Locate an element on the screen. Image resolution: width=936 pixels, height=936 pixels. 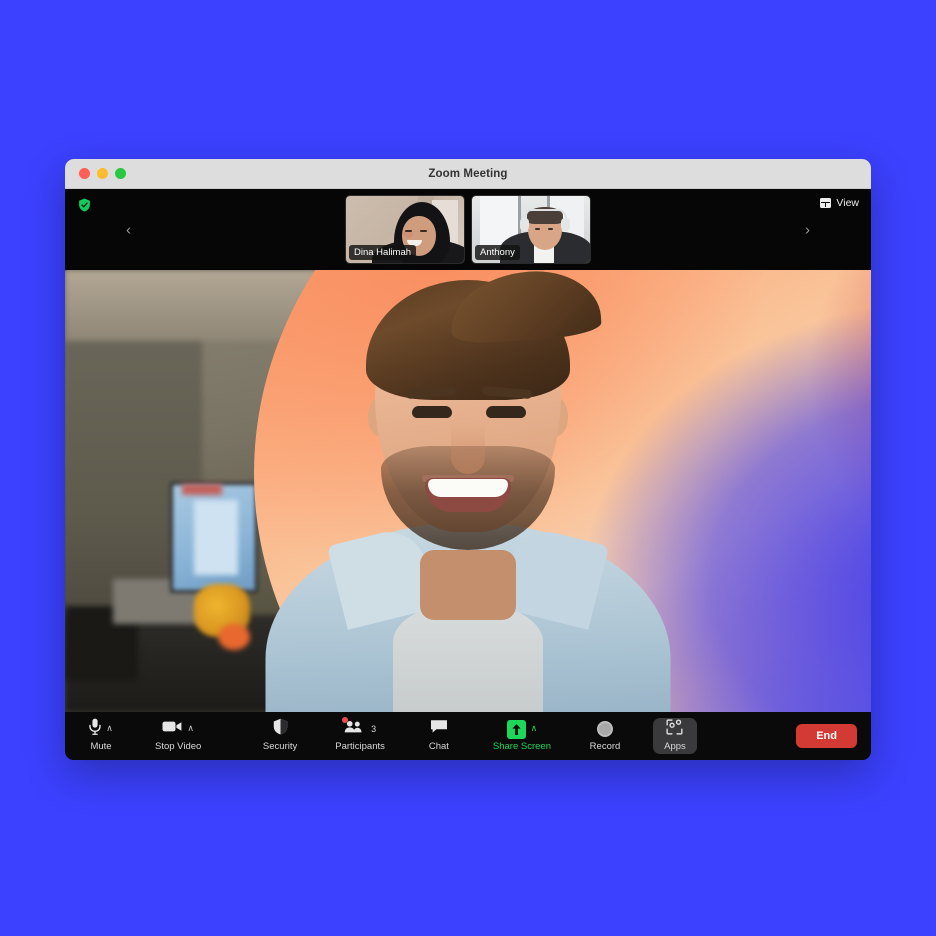
filmstrip-prev-arrow: ‹ is located at coordinates (128, 229).